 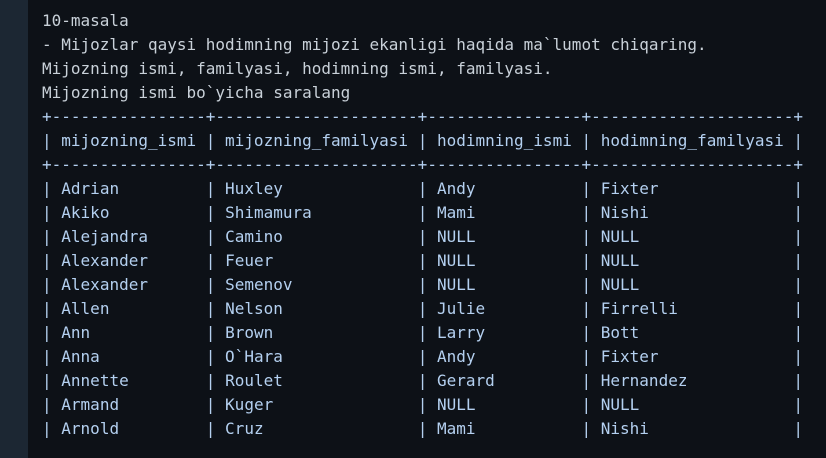 What do you see at coordinates (85, 308) in the screenshot?
I see `table-cell: Allen` at bounding box center [85, 308].